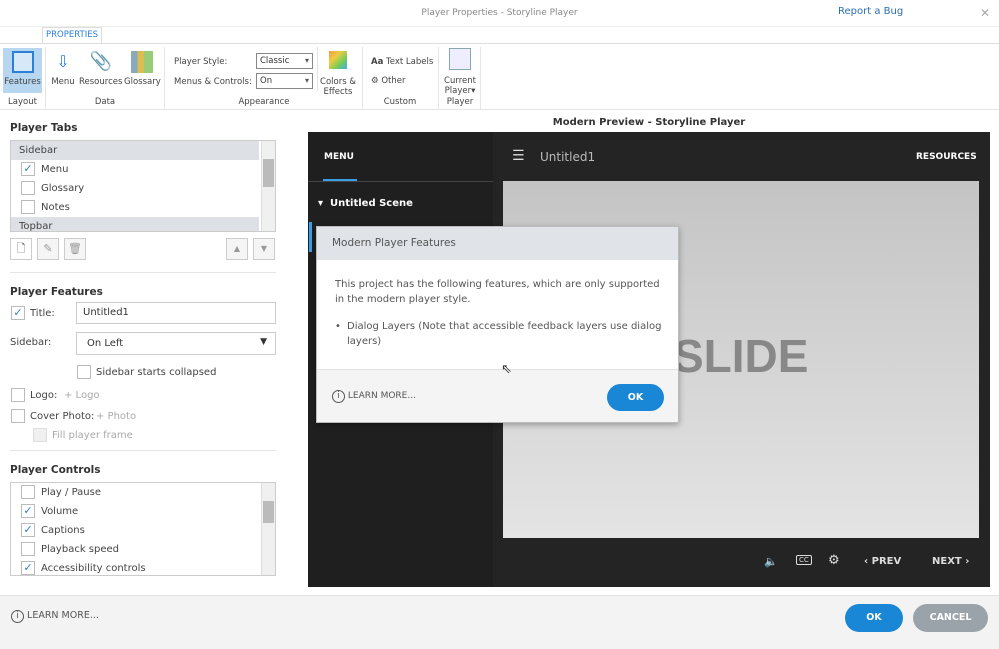 Image resolution: width=999 pixels, height=649 pixels. Describe the element at coordinates (771, 561) in the screenshot. I see `volume-icon: 🔈` at that location.